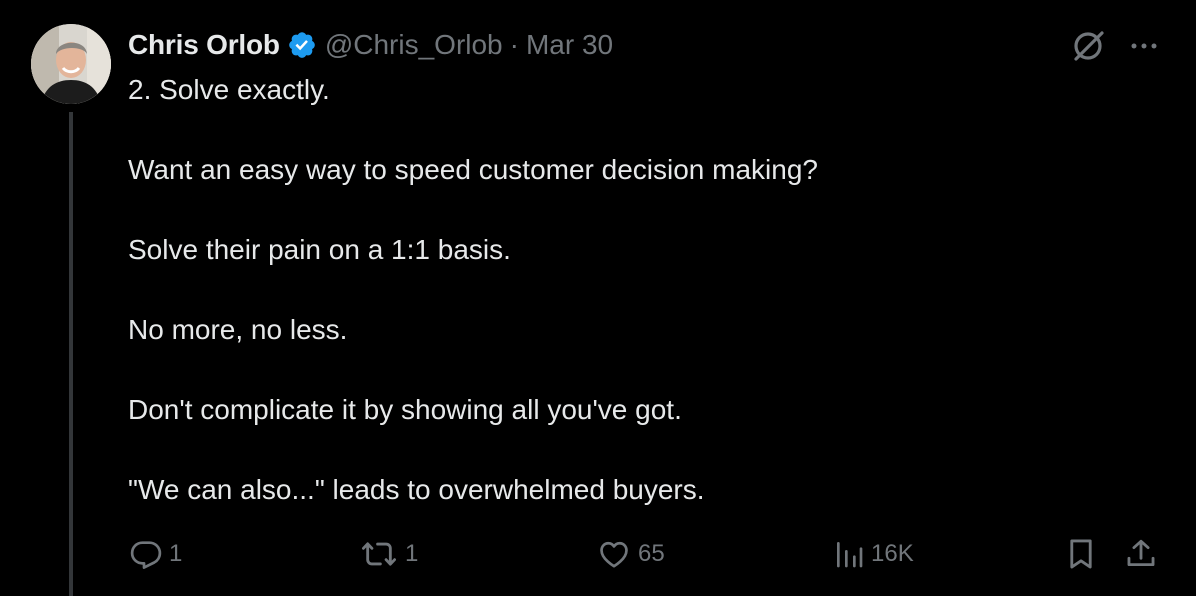 Image resolution: width=1196 pixels, height=596 pixels. What do you see at coordinates (1144, 46) in the screenshot?
I see `more-icon` at bounding box center [1144, 46].